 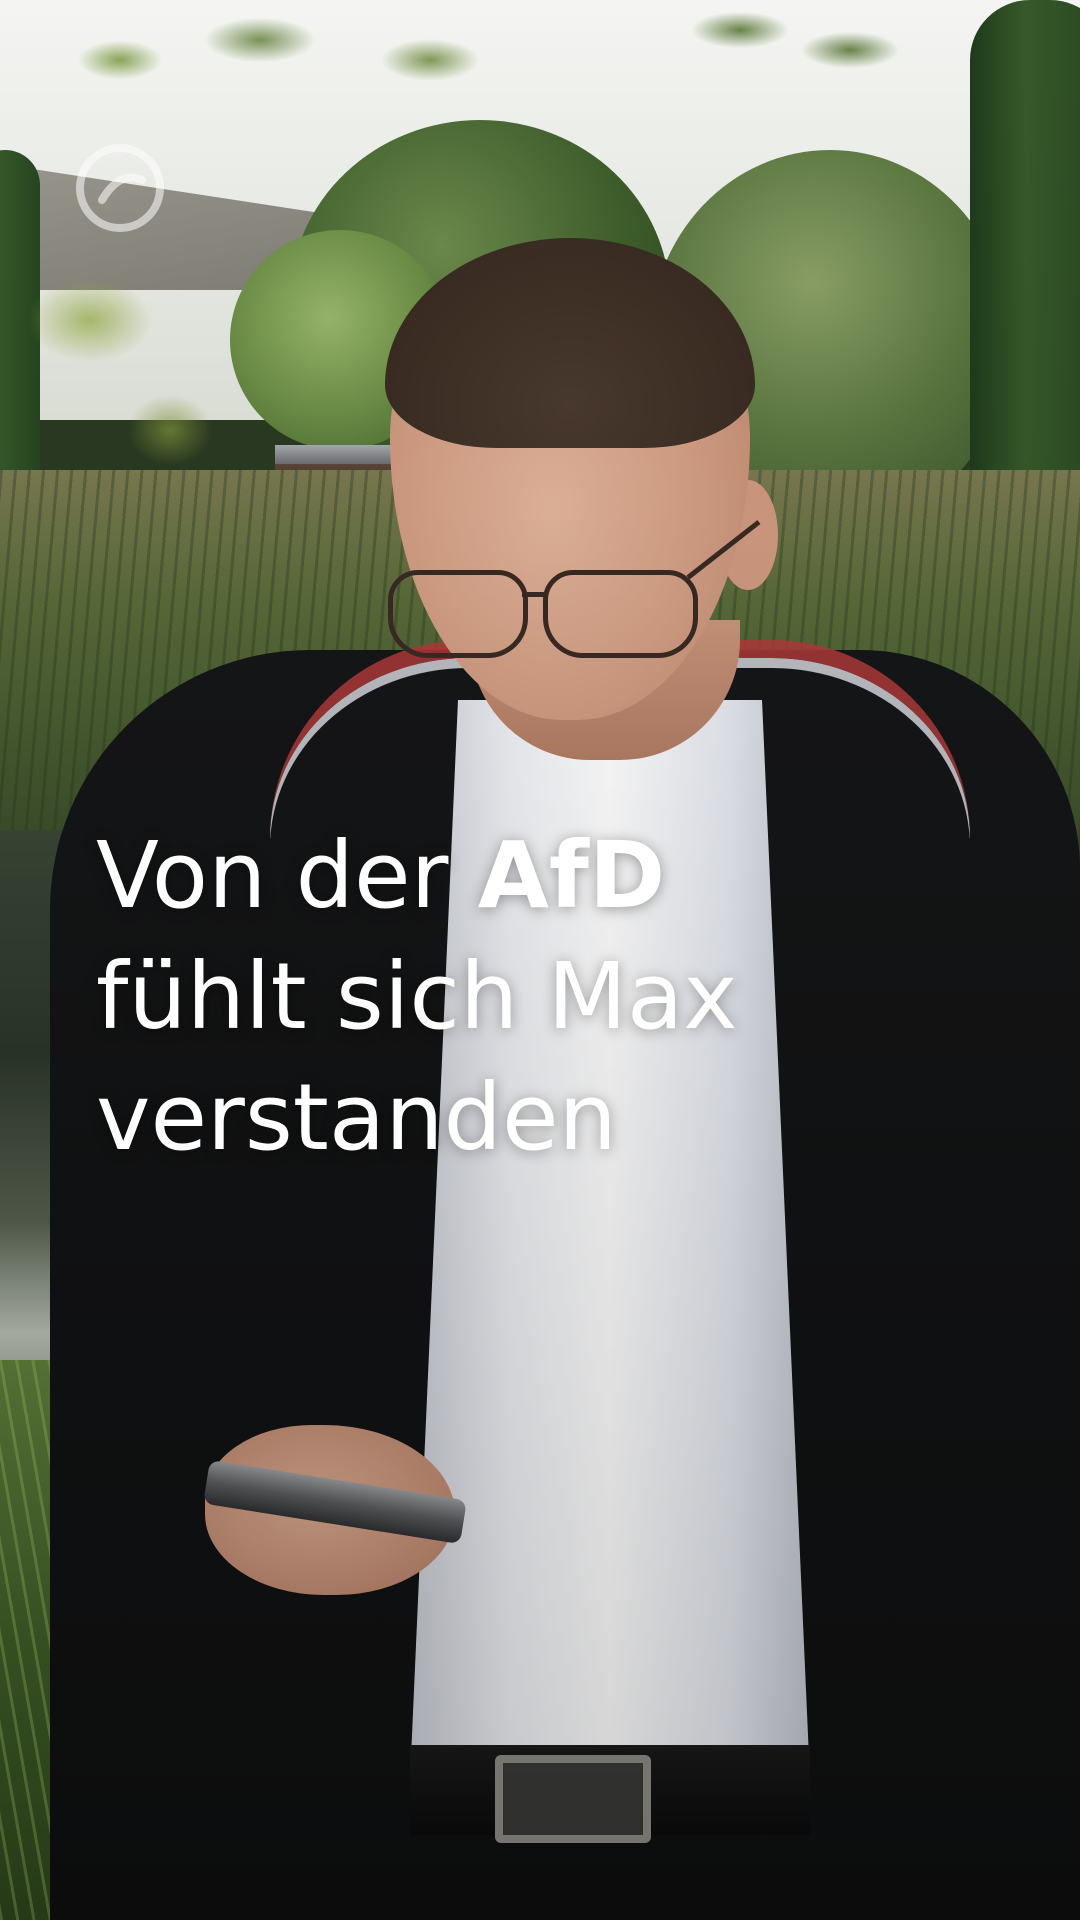 What do you see at coordinates (417, 996) in the screenshot?
I see `caption-line-2: fühlt sich Max` at bounding box center [417, 996].